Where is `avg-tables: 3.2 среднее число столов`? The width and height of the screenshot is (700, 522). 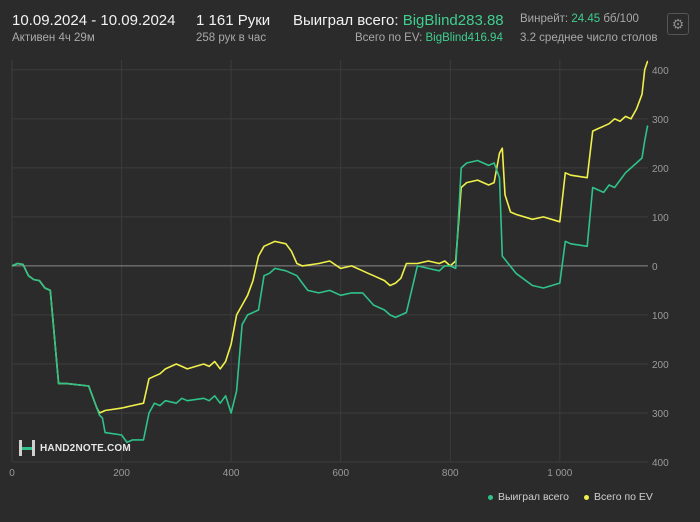
avg-tables: 3.2 среднее число столов is located at coordinates (589, 38).